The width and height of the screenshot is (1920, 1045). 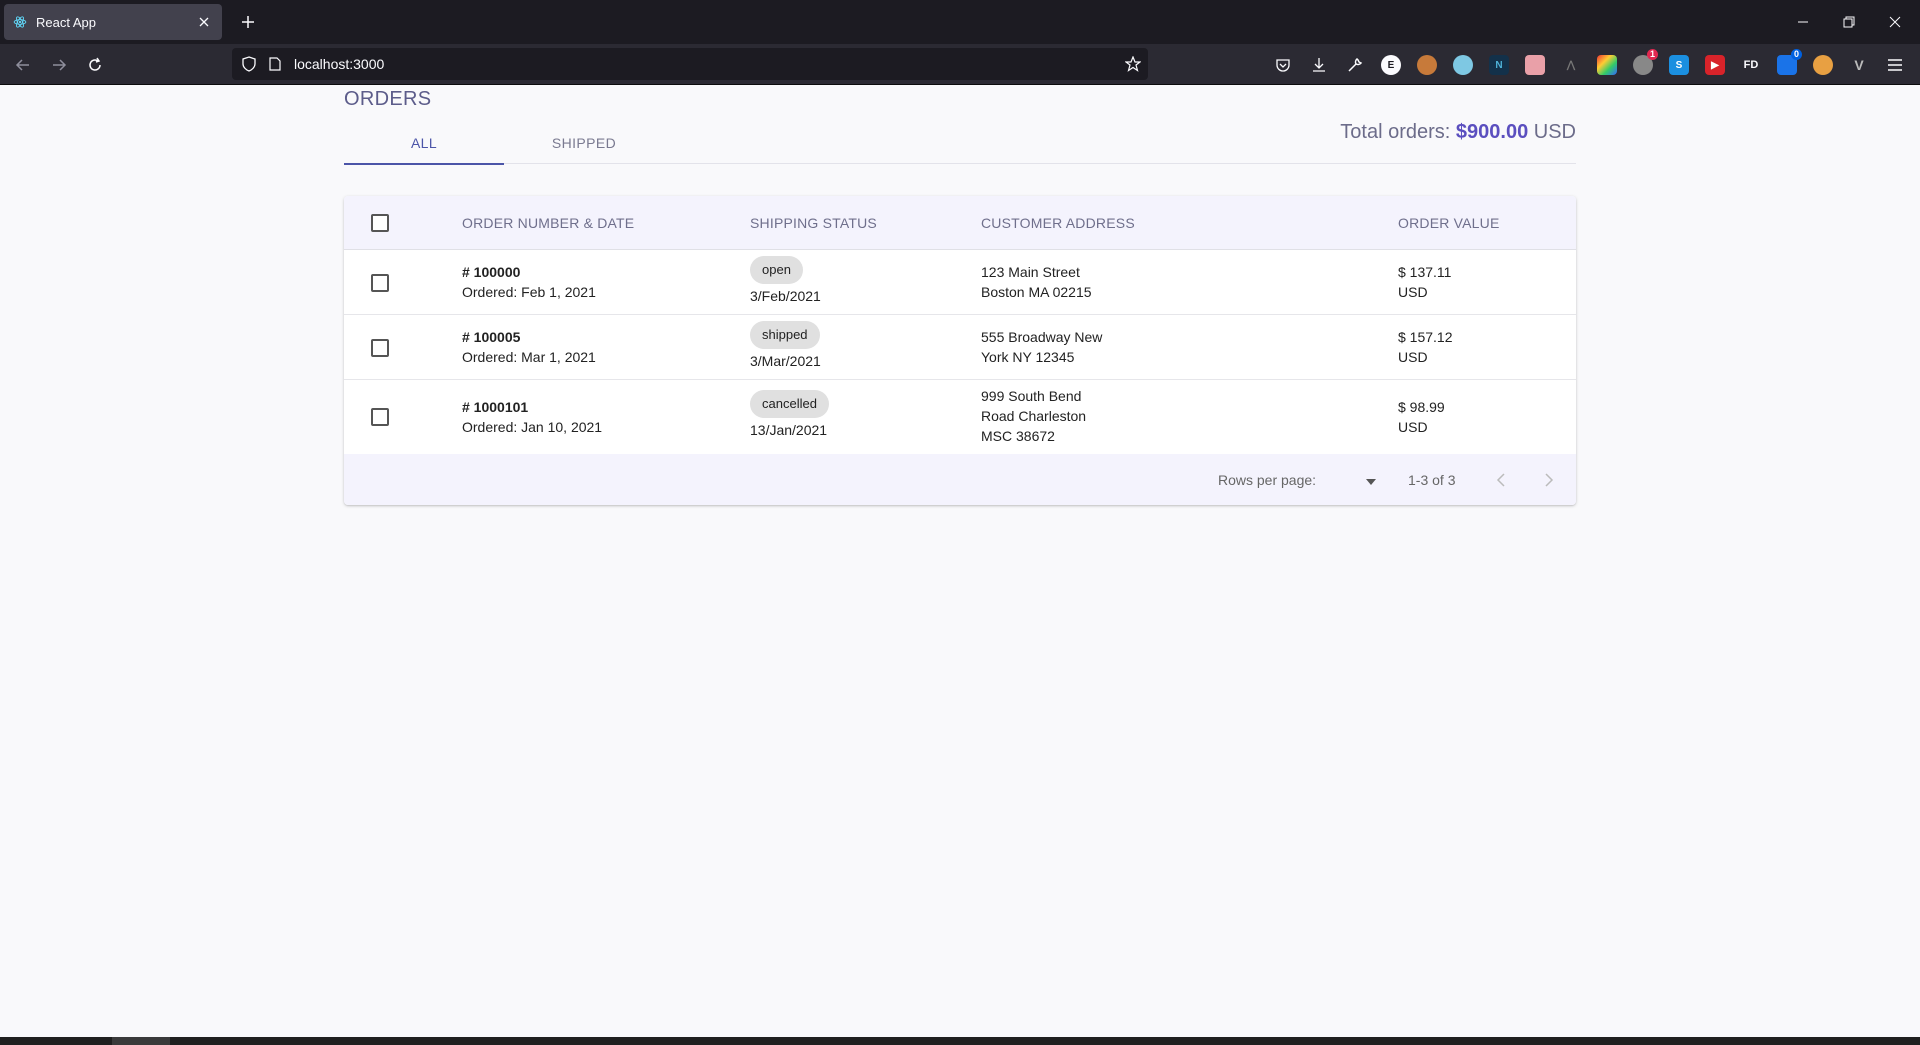 I want to click on taskbar-item, so click(x=141, y=1041).